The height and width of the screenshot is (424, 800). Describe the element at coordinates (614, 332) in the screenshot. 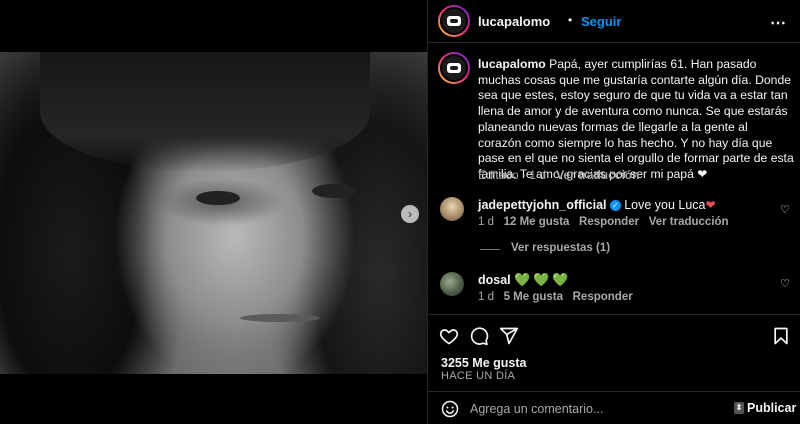

I see `action-bar` at that location.